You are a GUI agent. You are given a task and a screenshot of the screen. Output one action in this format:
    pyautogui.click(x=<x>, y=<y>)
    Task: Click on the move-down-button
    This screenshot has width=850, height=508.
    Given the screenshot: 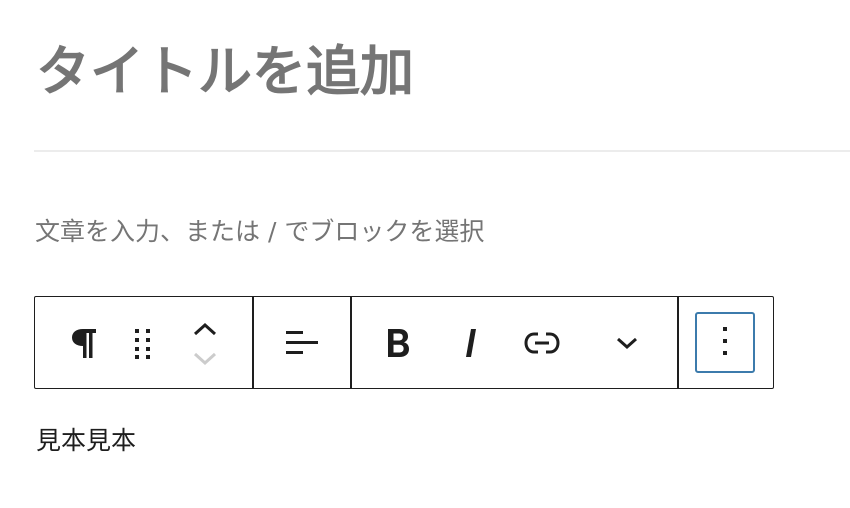 What is the action you would take?
    pyautogui.click(x=205, y=358)
    